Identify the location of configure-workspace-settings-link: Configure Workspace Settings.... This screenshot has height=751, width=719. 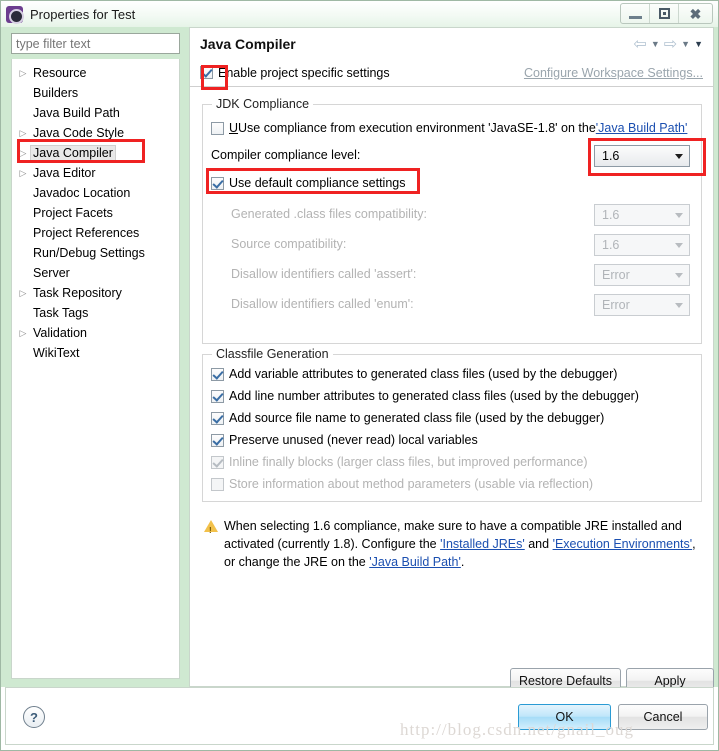
(613, 73).